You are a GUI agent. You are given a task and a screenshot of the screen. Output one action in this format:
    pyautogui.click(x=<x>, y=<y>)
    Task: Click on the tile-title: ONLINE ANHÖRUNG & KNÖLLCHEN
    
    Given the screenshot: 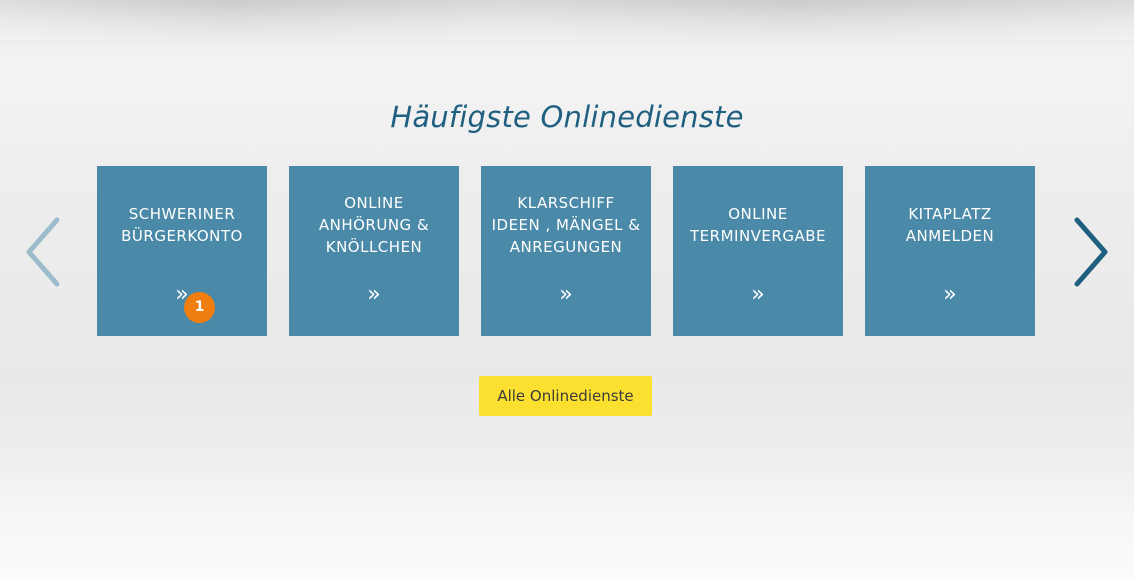 What is the action you would take?
    pyautogui.click(x=374, y=225)
    